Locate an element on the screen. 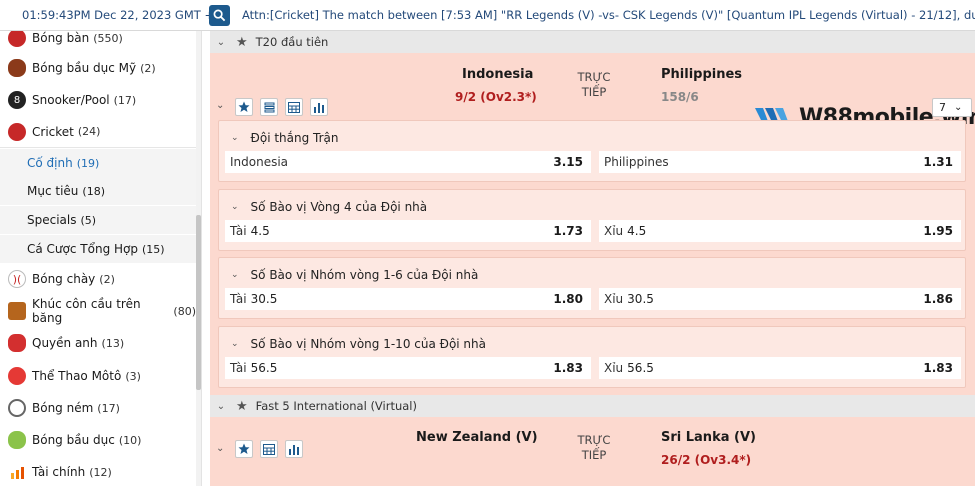 The height and width of the screenshot is (486, 975). odds-cell-left: Indonesia 3.15 is located at coordinates (408, 162).